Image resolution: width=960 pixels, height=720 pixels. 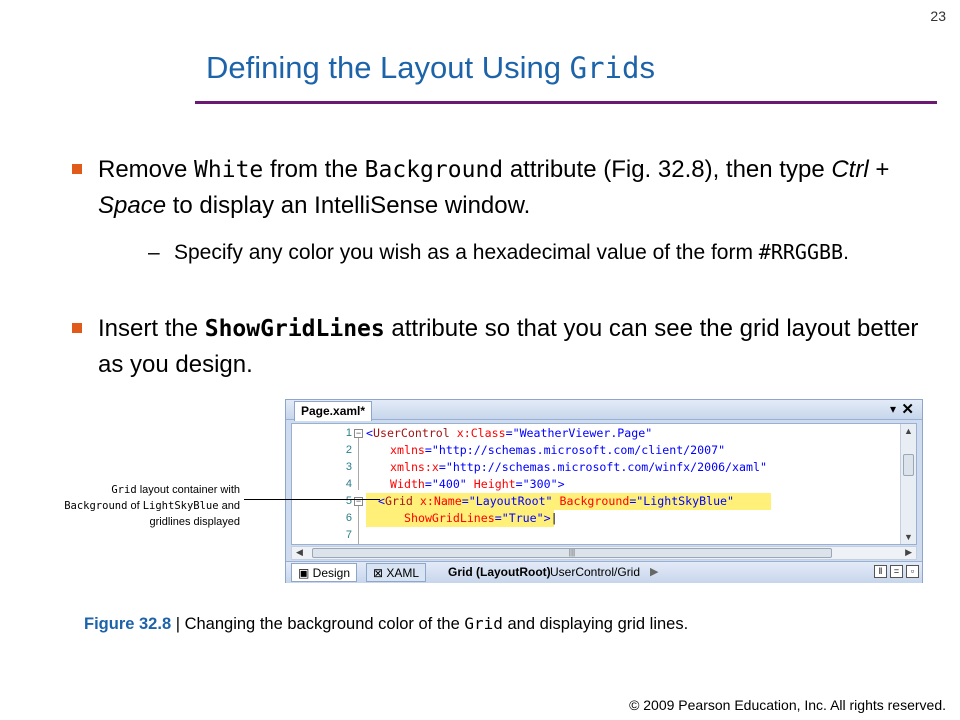 What do you see at coordinates (908, 465) in the screenshot?
I see `vertical-scroll-thumb` at bounding box center [908, 465].